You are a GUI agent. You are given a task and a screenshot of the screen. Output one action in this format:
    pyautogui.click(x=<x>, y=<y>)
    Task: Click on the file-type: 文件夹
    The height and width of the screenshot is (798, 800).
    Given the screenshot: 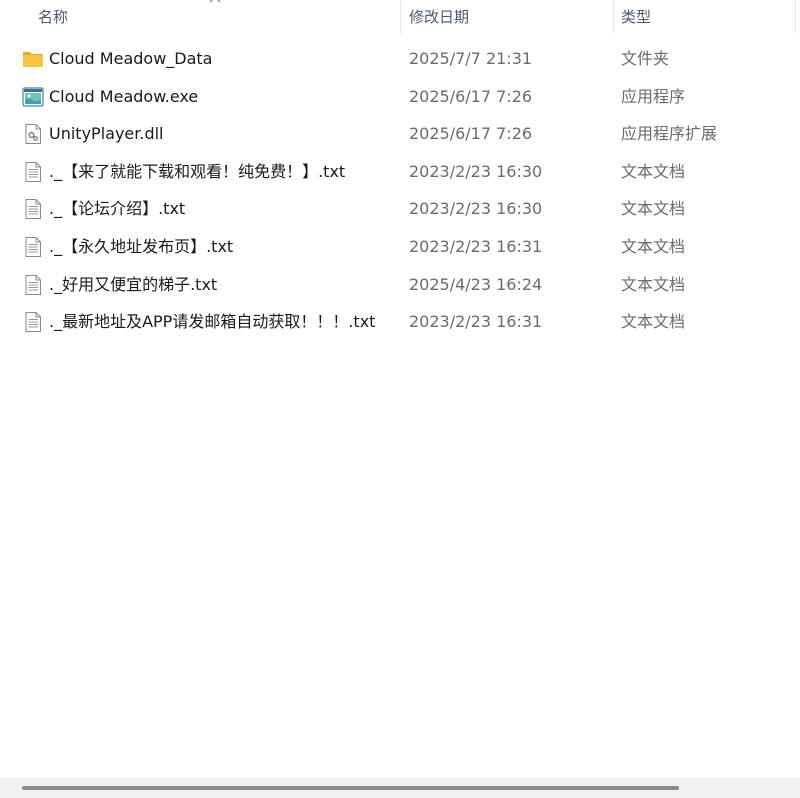 What is the action you would take?
    pyautogui.click(x=645, y=58)
    